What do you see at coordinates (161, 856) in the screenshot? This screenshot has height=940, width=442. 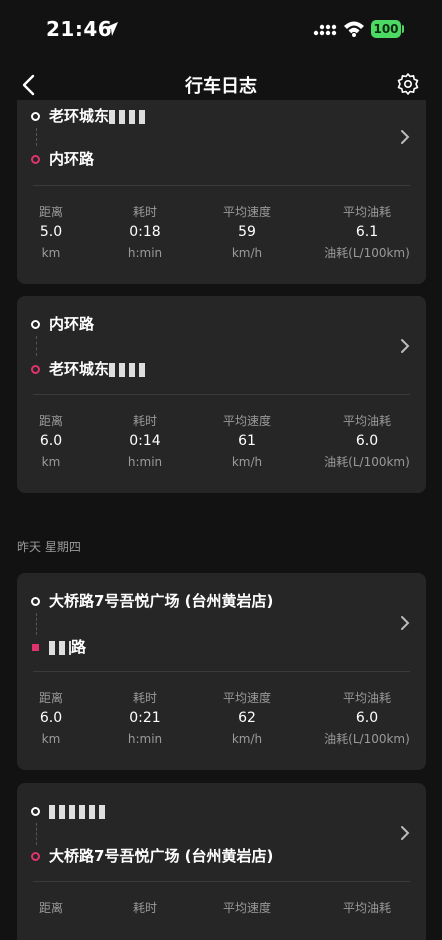 I see `trip-end-label: 大桥路7号吾悦广场 (台州黄岩店)` at bounding box center [161, 856].